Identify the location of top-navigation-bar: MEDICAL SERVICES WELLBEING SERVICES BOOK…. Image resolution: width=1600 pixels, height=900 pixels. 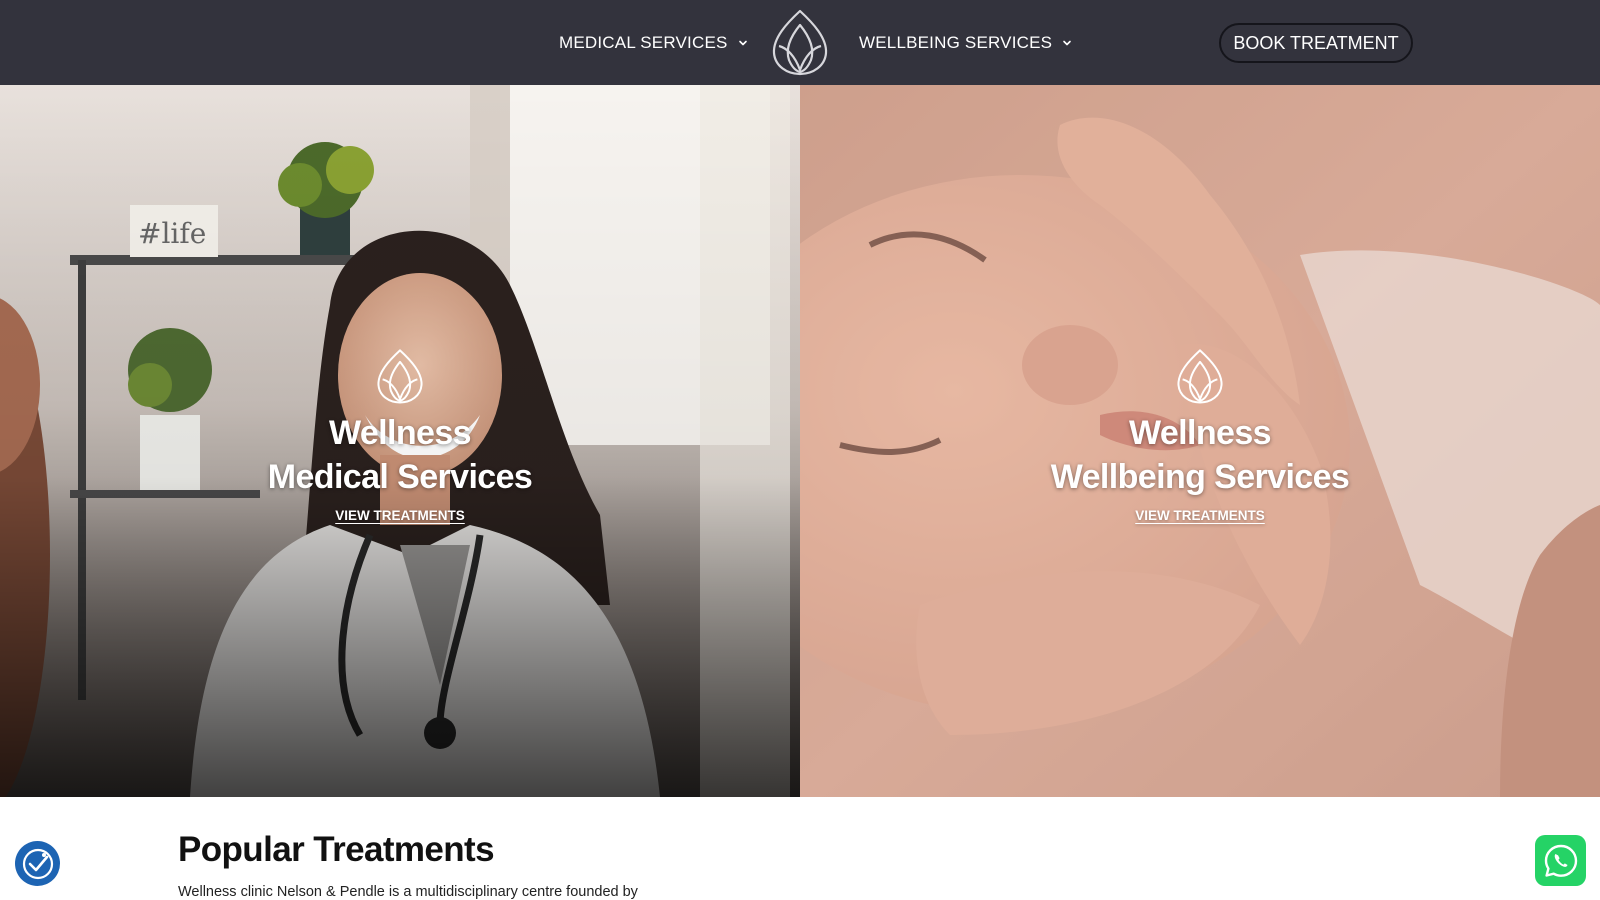
(800, 42).